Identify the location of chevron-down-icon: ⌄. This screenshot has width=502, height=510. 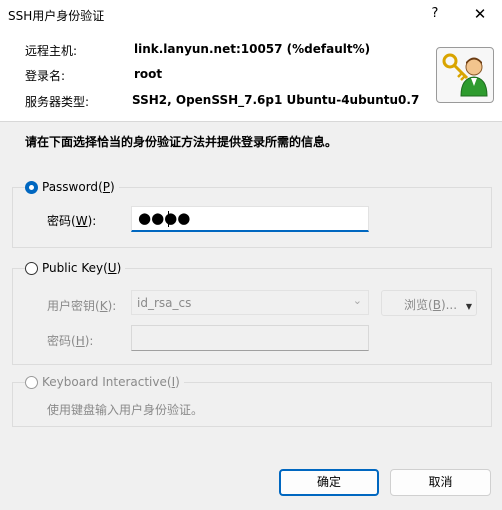
(357, 300).